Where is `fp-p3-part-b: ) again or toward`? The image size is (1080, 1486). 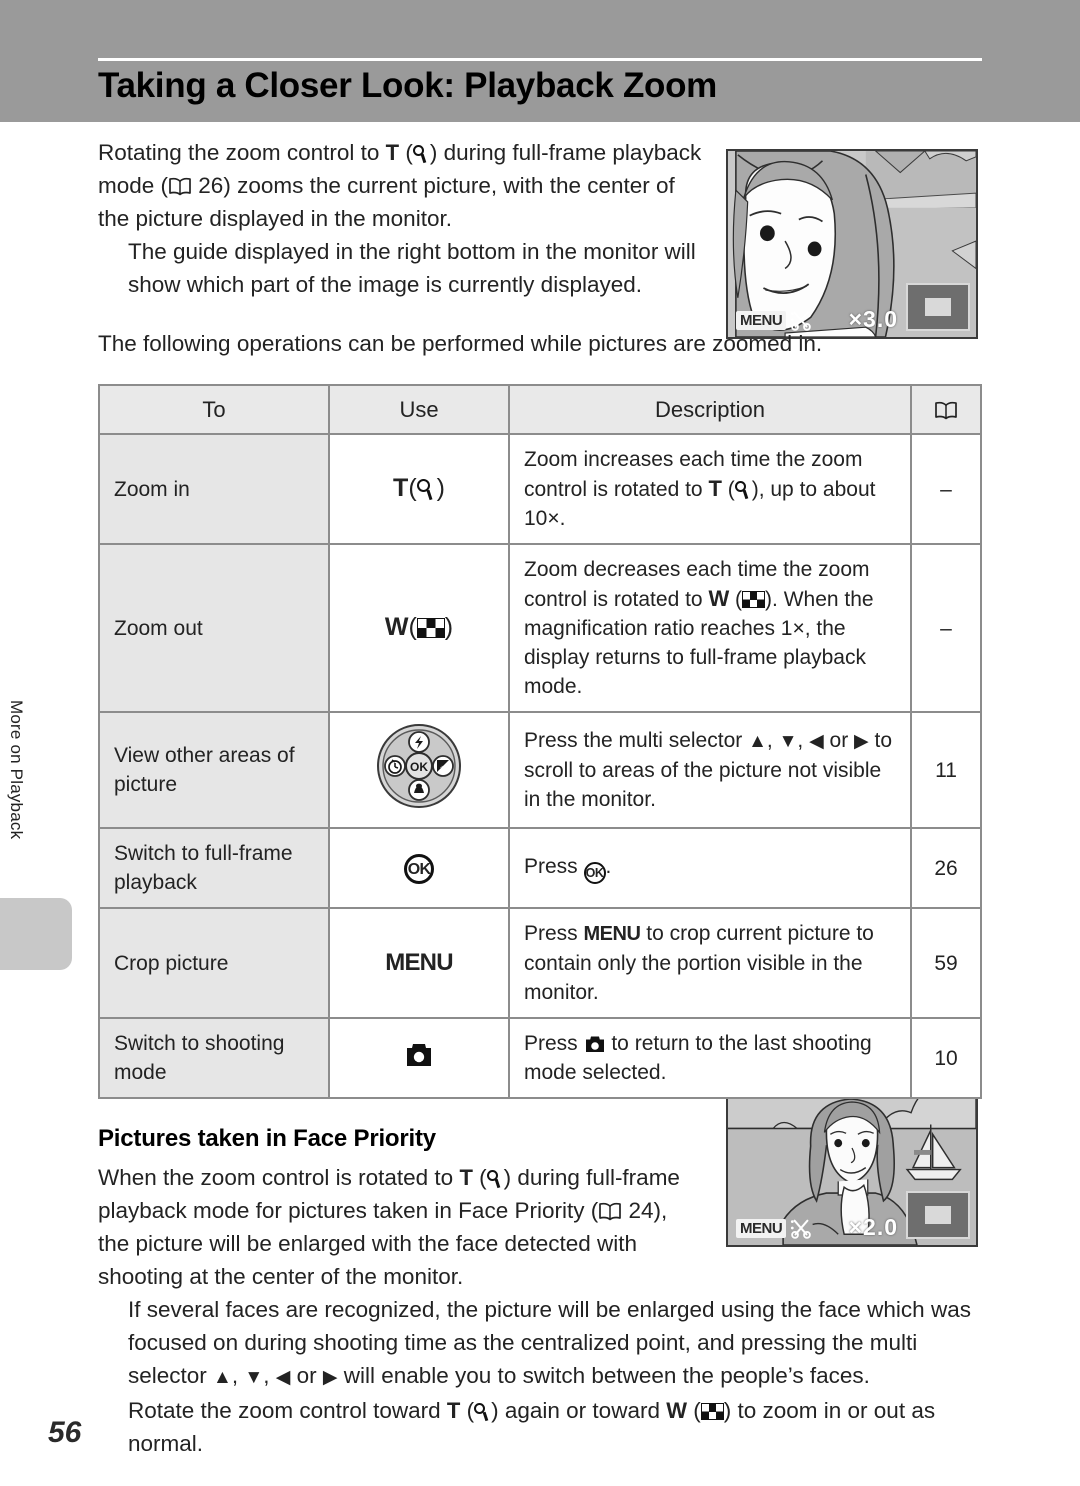 fp-p3-part-b: ) again or toward is located at coordinates (579, 1410).